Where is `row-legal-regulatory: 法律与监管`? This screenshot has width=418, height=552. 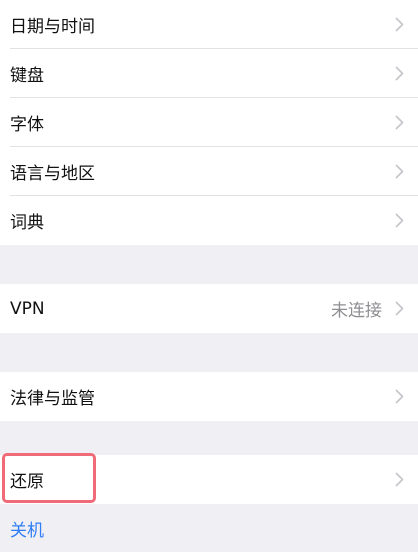 row-legal-regulatory: 法律与监管 is located at coordinates (209, 396).